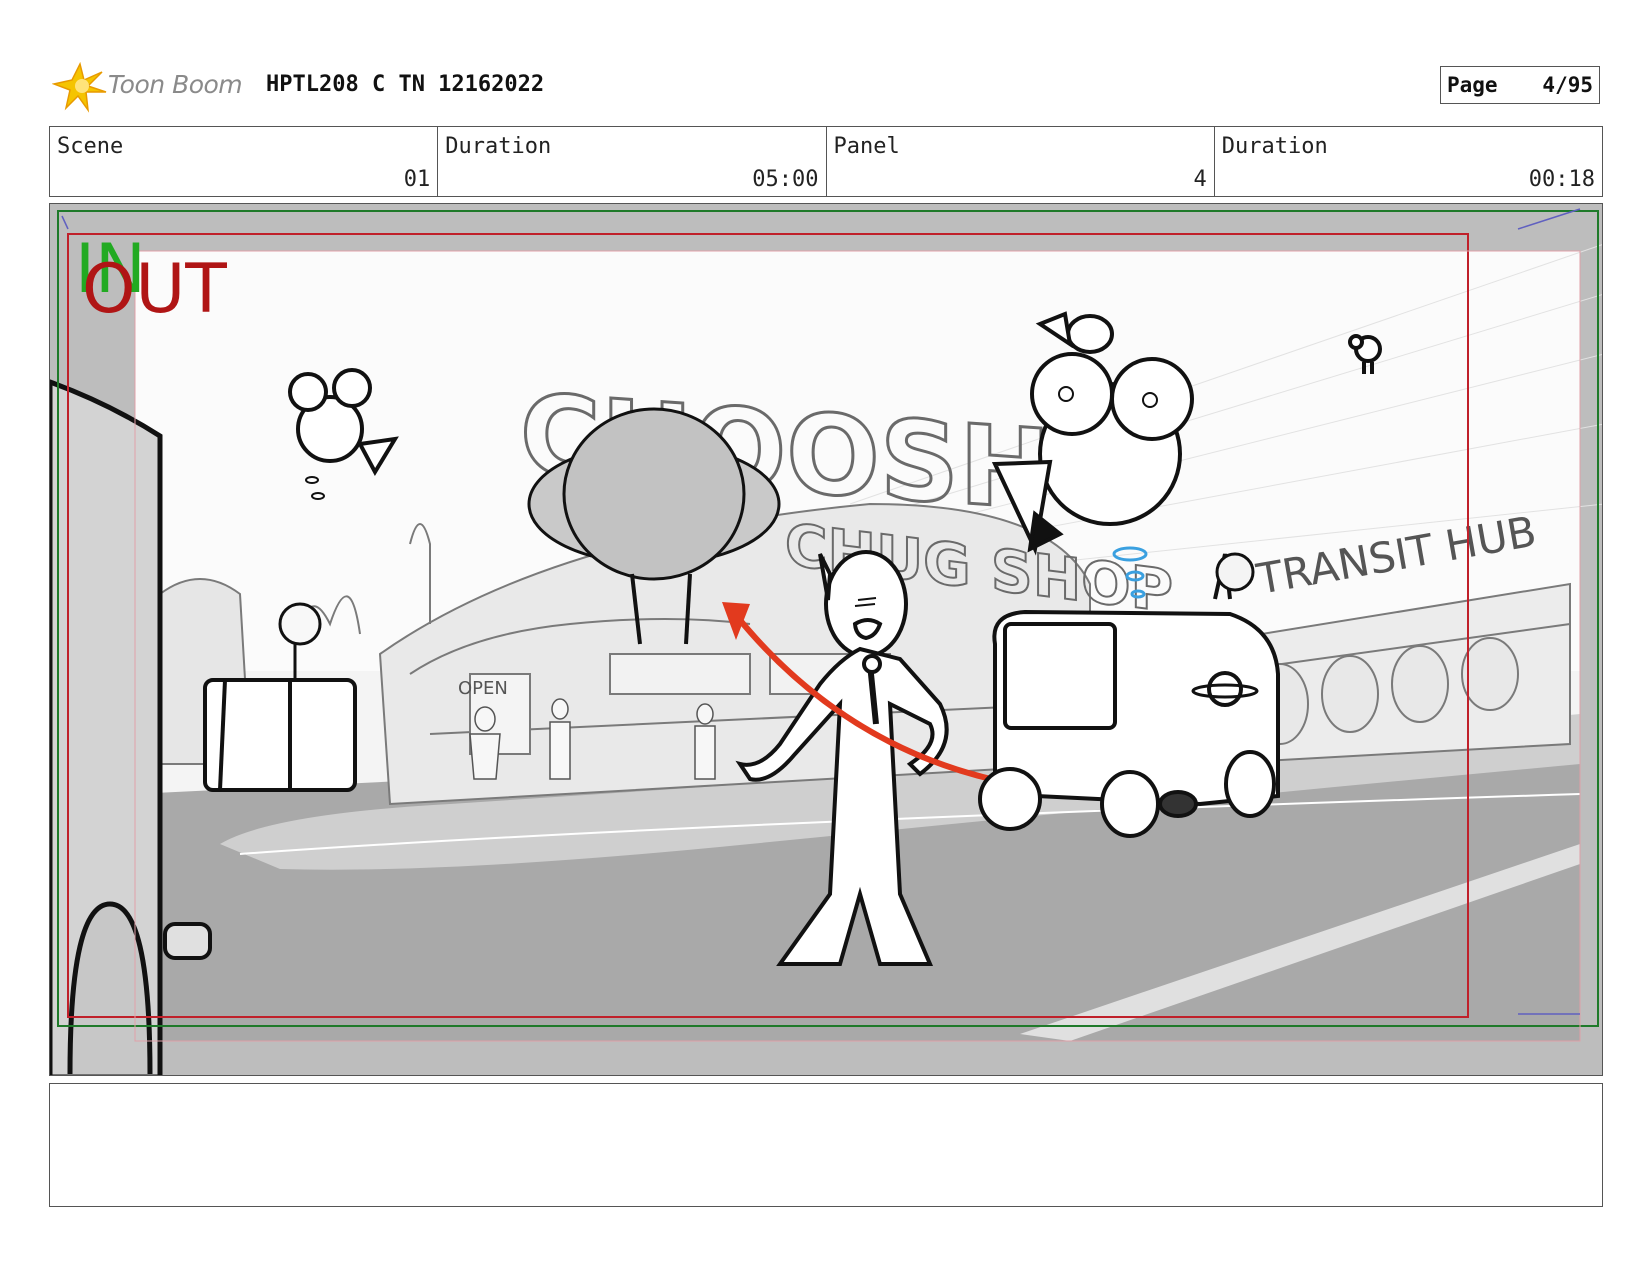 Image resolution: width=1648 pixels, height=1276 pixels. Describe the element at coordinates (405, 84) in the screenshot. I see `document-title: HPTL208 C TN 12162022` at that location.